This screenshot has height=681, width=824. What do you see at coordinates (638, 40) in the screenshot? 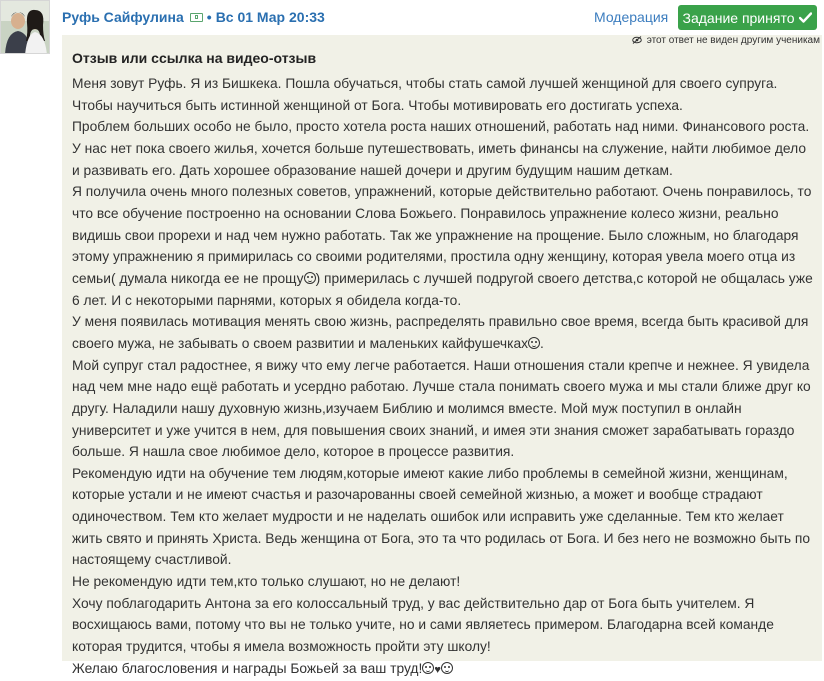
I see `eye-slash-icon` at bounding box center [638, 40].